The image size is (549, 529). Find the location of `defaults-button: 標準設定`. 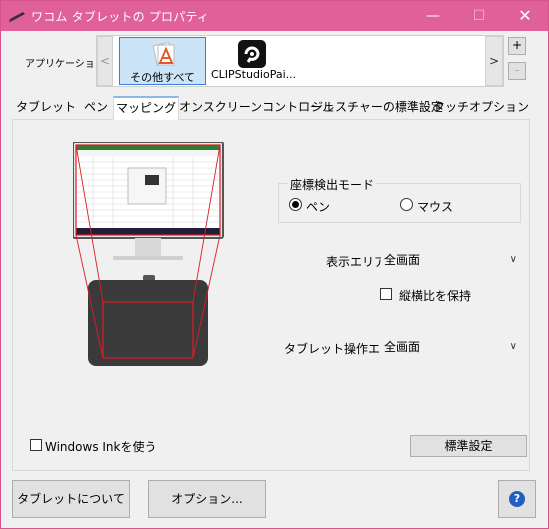

defaults-button: 標準設定 is located at coordinates (468, 446).